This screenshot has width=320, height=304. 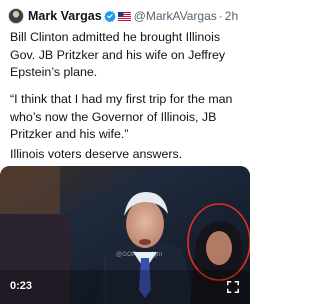 I want to click on tweet-paragraph: Illinois voters deserve answers., so click(x=96, y=154).